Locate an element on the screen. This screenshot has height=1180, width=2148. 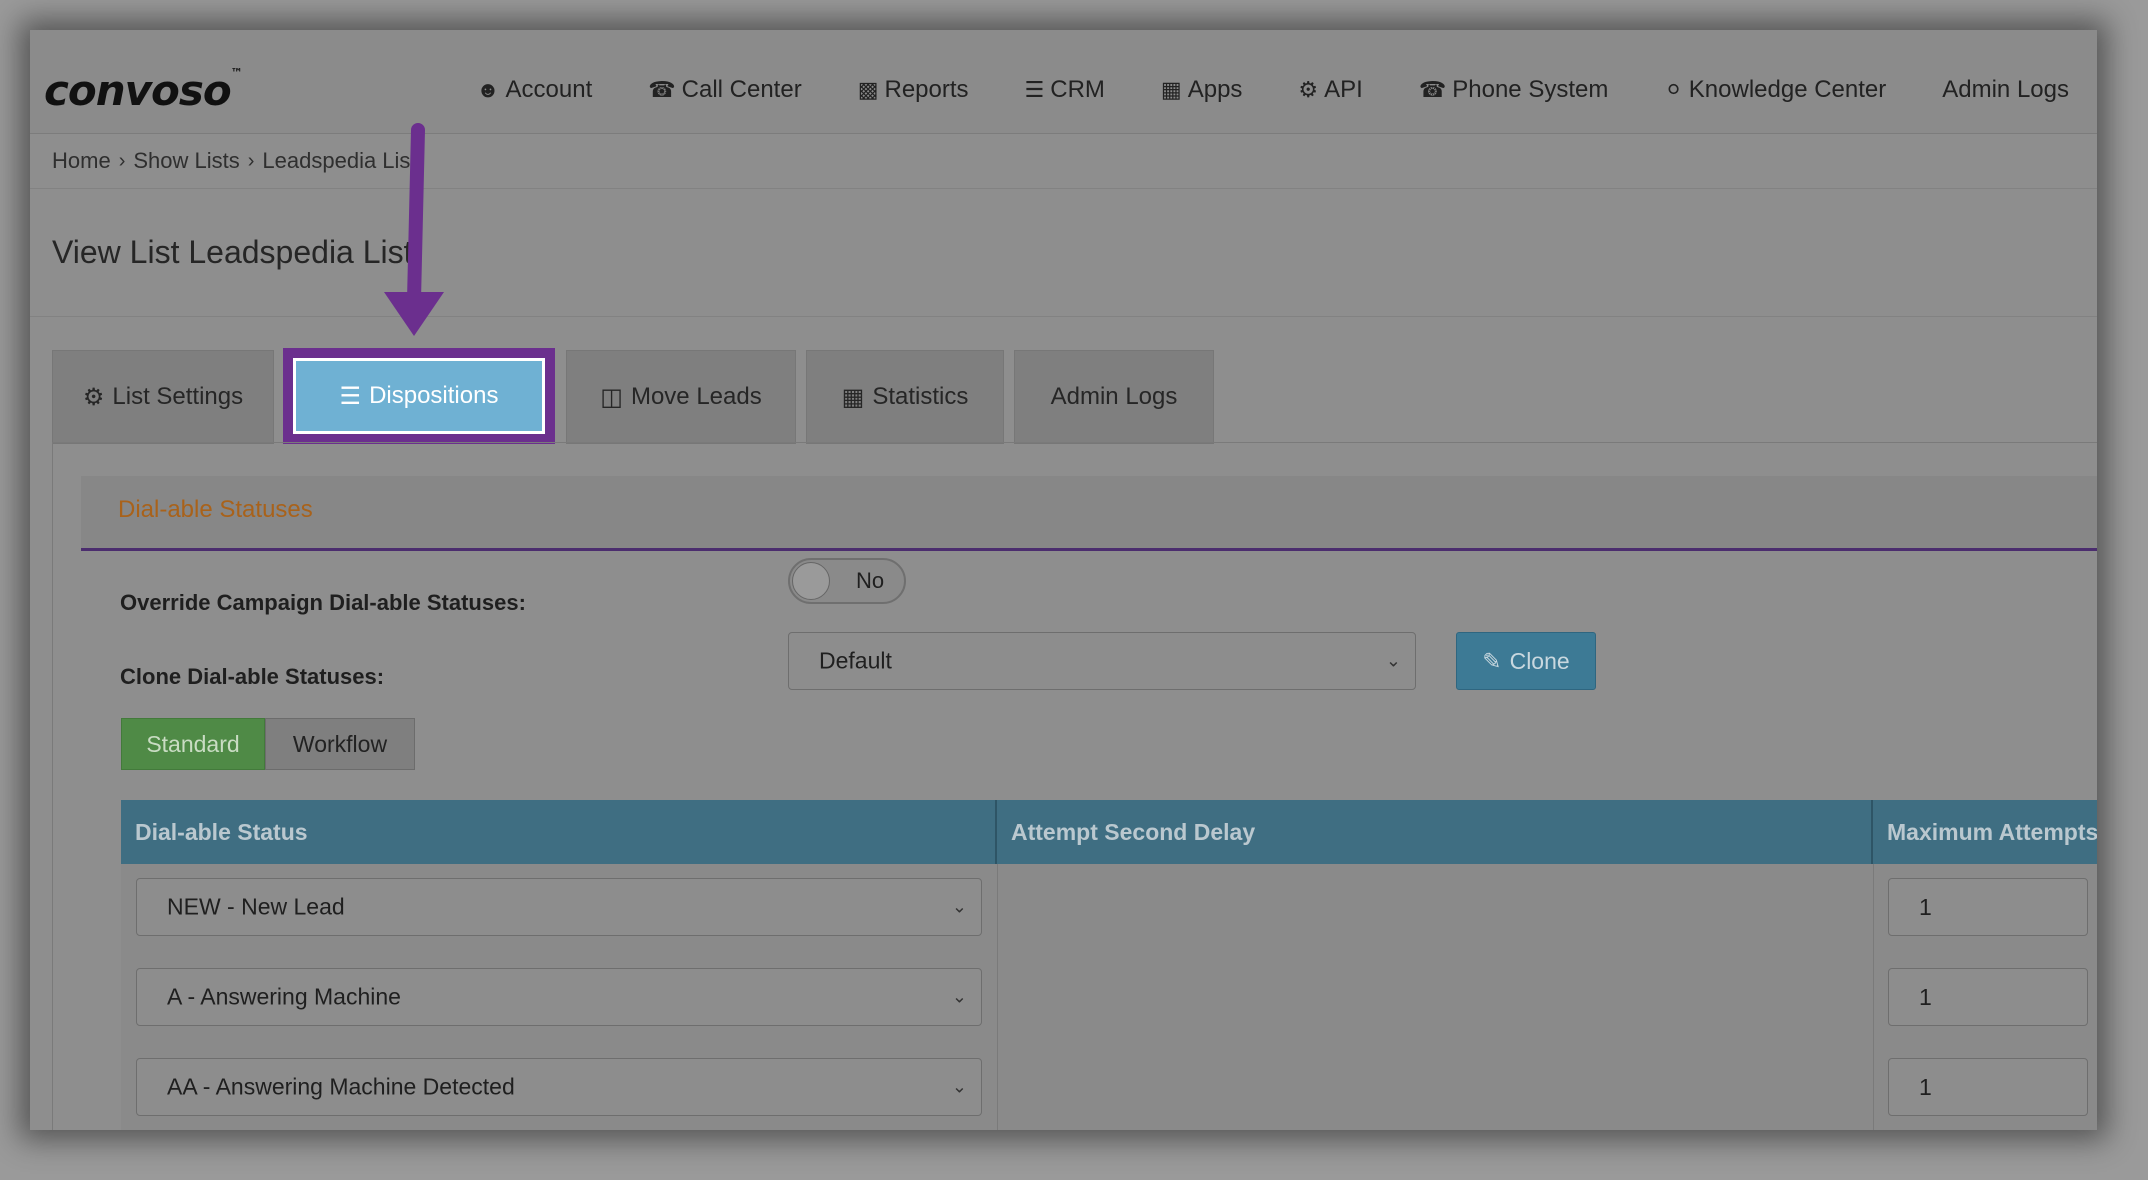
annotation-arrow-icon is located at coordinates (414, 229).